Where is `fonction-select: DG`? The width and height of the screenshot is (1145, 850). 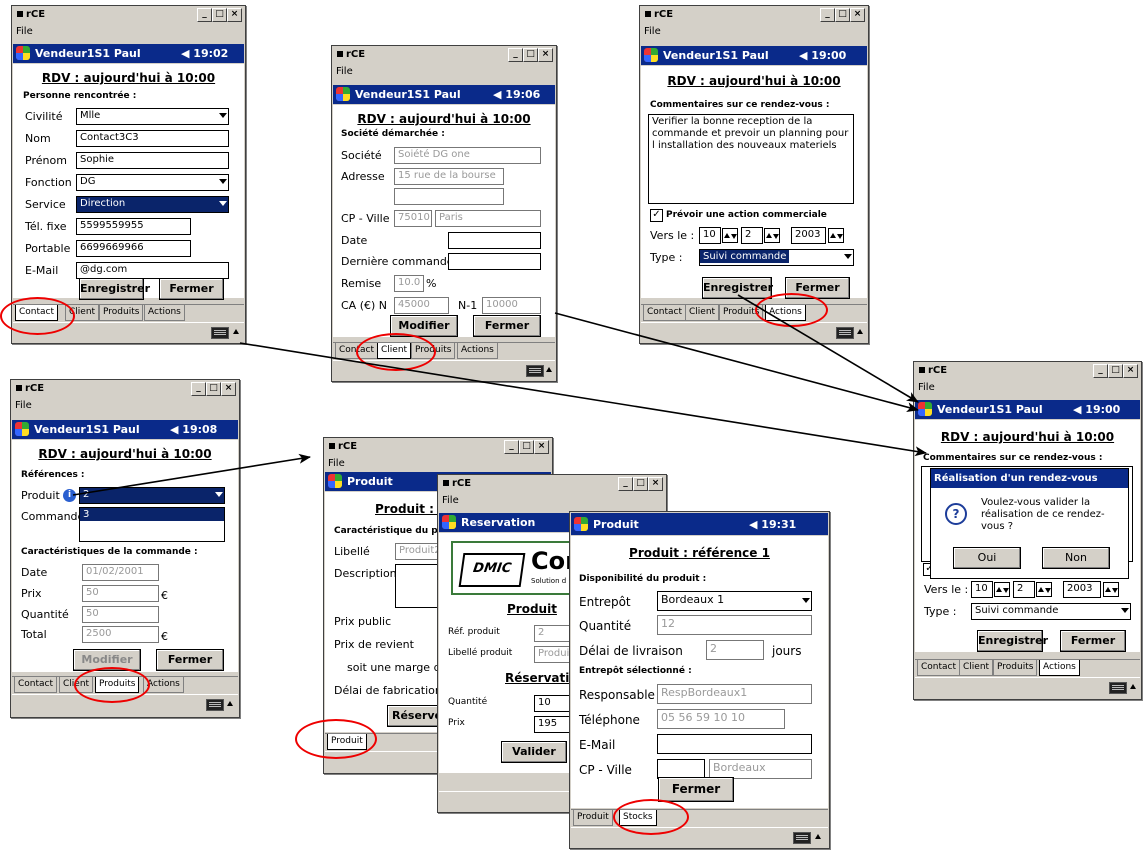
fonction-select: DG is located at coordinates (152, 182).